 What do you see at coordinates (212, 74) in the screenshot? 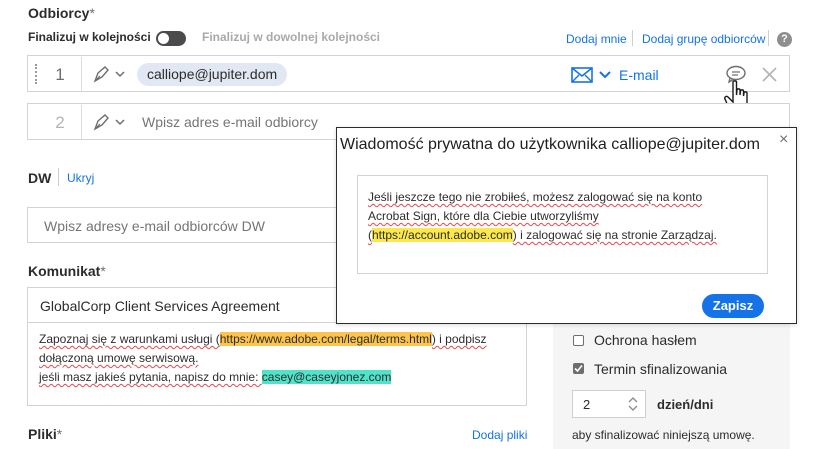
I see `recipient-email-chip: calliope@jupiter.dom` at bounding box center [212, 74].